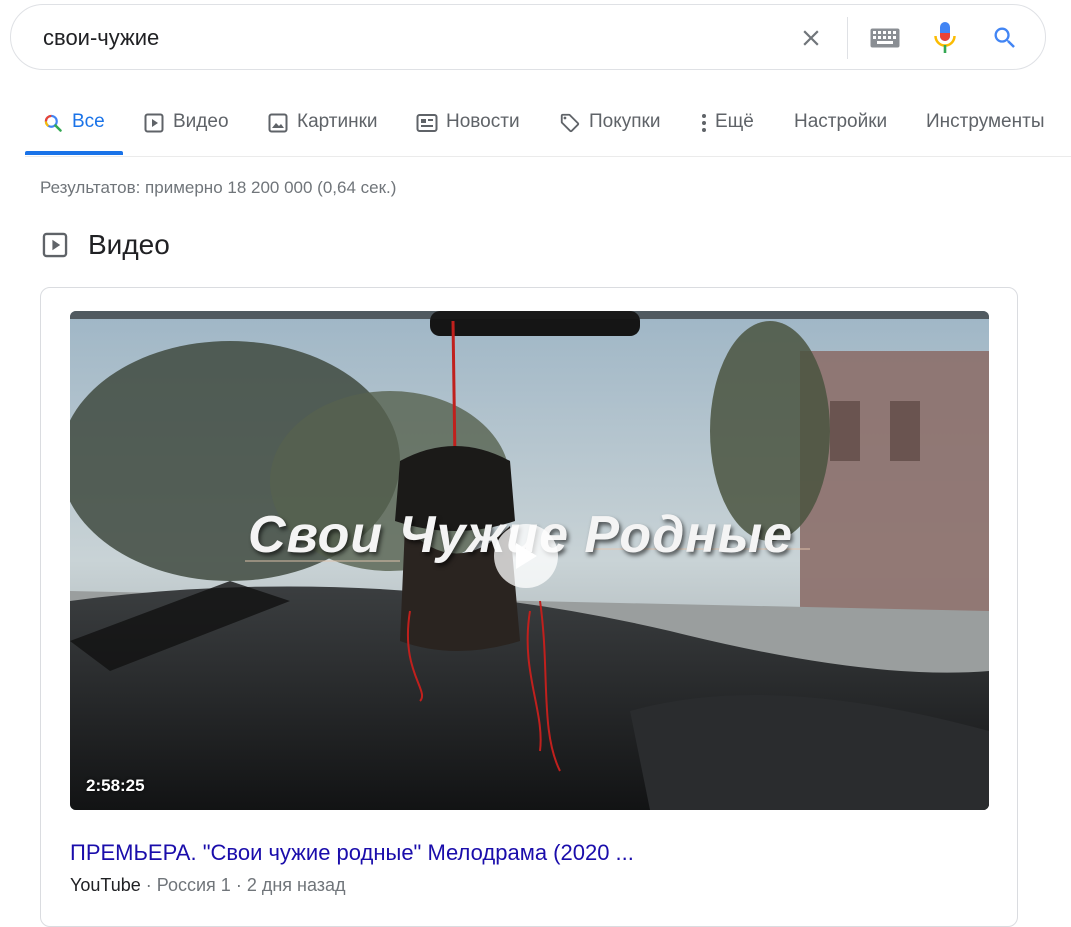 This screenshot has width=1071, height=927. I want to click on tab-all: Все, so click(73, 128).